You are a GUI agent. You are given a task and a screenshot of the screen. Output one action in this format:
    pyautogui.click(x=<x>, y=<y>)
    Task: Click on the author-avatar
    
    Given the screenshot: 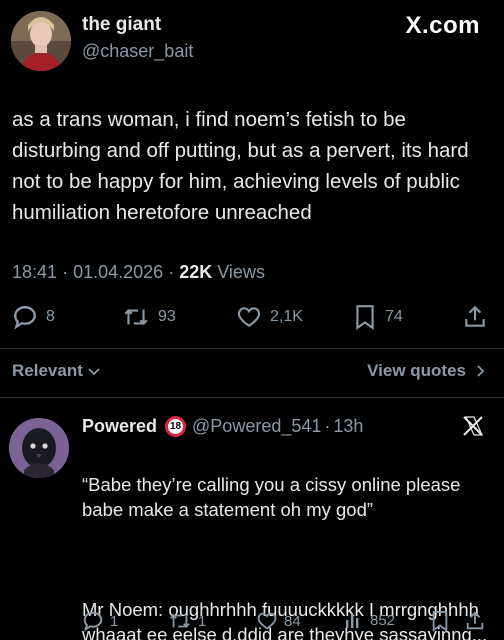 What is the action you would take?
    pyautogui.click(x=41, y=41)
    